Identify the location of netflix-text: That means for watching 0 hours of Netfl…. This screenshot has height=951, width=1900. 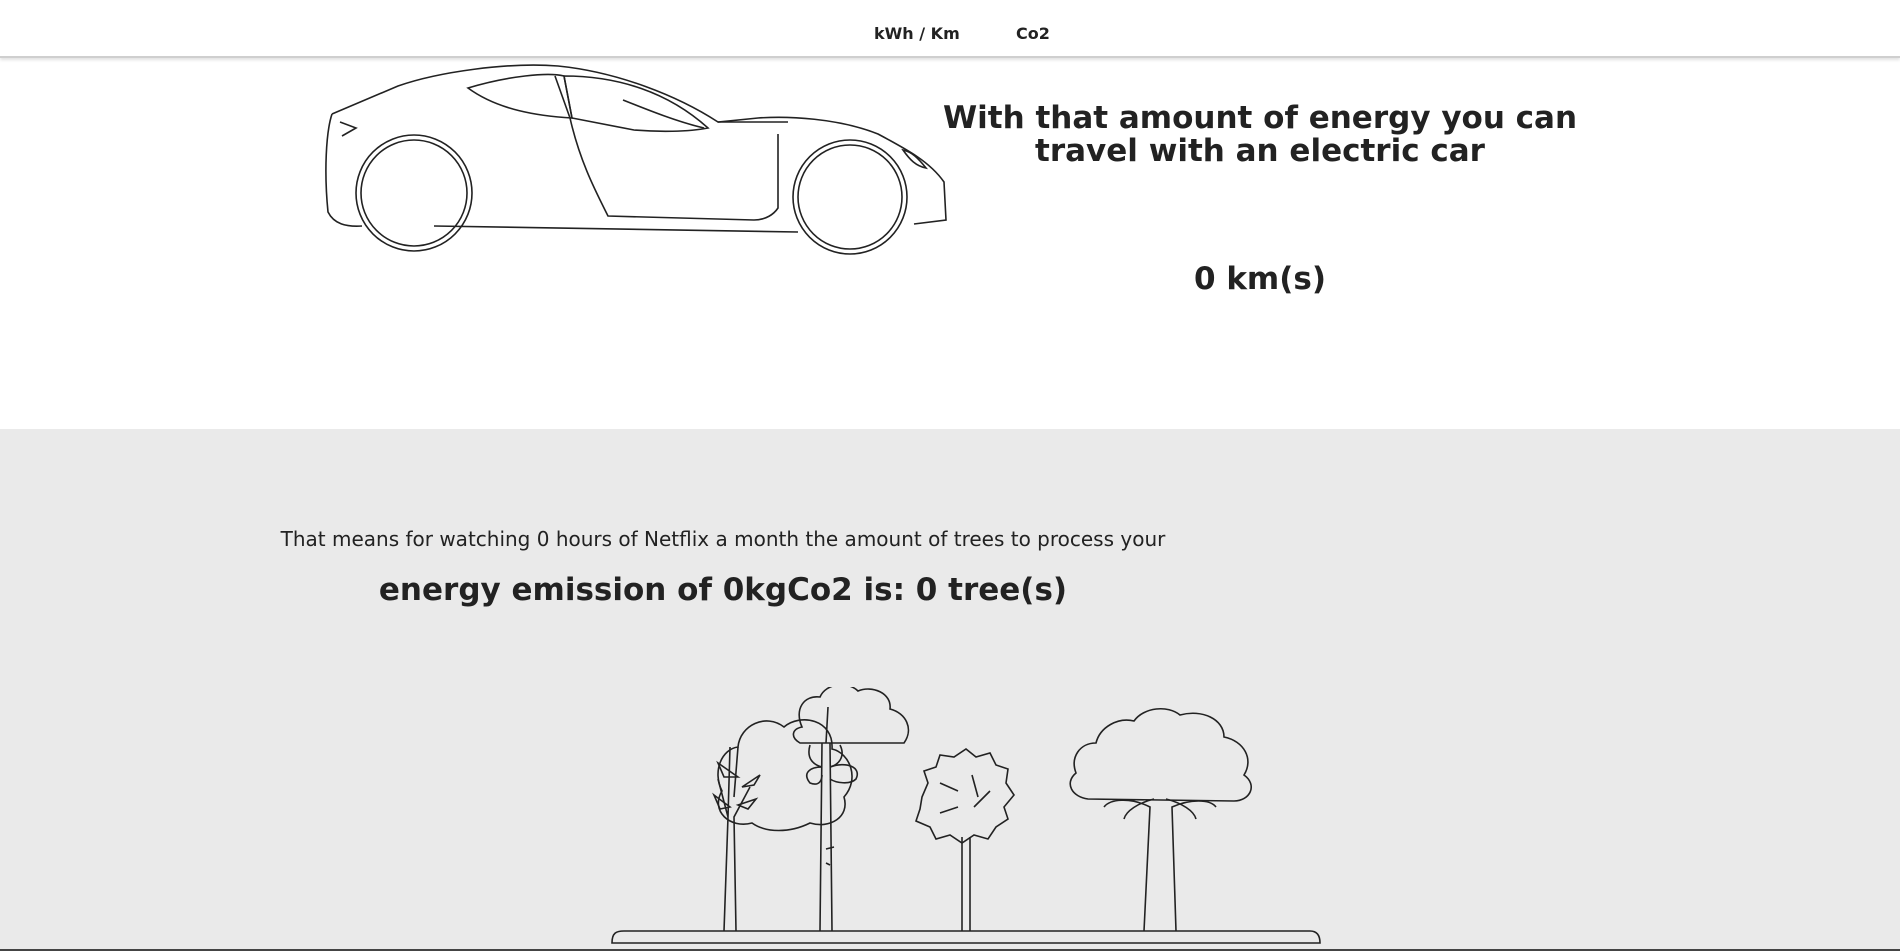
(723, 539).